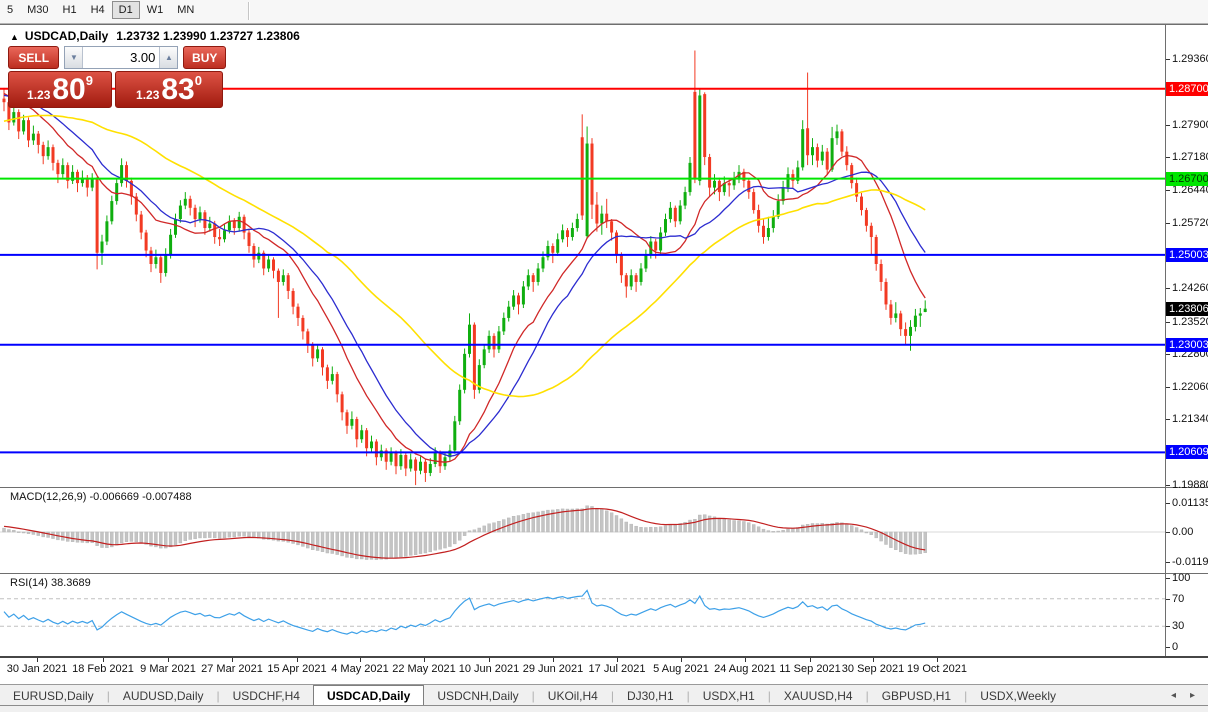 This screenshot has height=712, width=1208. Describe the element at coordinates (573, 695) in the screenshot. I see `tab-ukoil-h4: UKOil,H4` at that location.